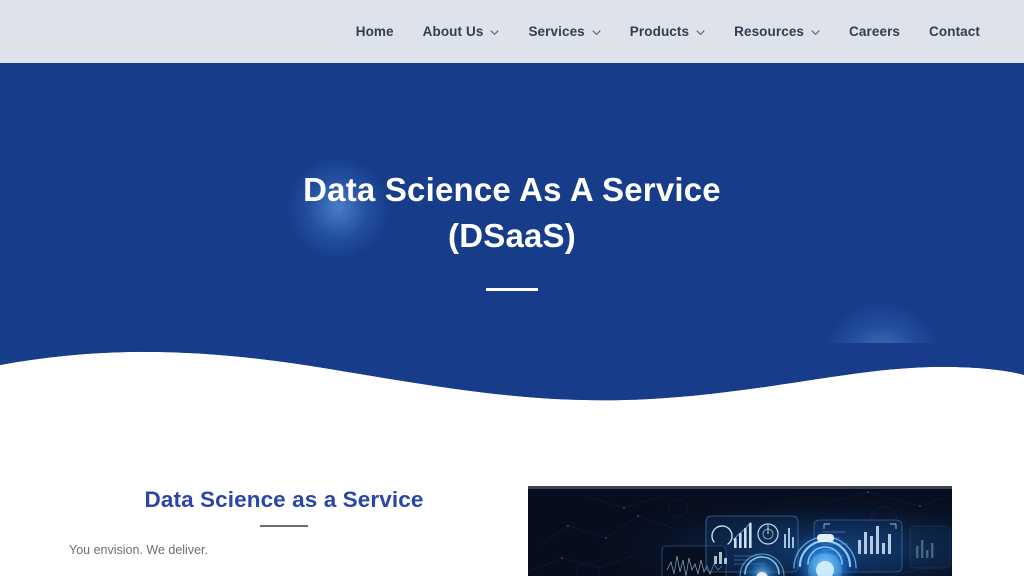  I want to click on nav-item-contact: Contact, so click(954, 31).